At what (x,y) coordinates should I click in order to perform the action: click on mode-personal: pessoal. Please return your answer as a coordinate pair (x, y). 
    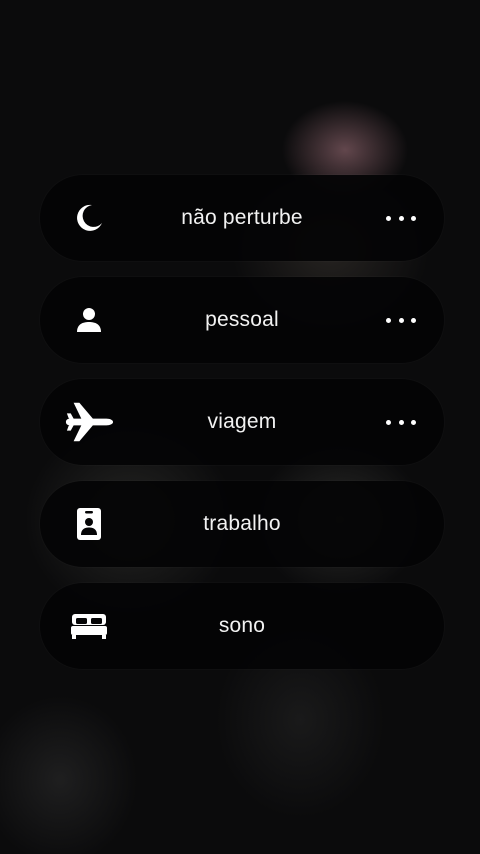
    Looking at the image, I should click on (242, 320).